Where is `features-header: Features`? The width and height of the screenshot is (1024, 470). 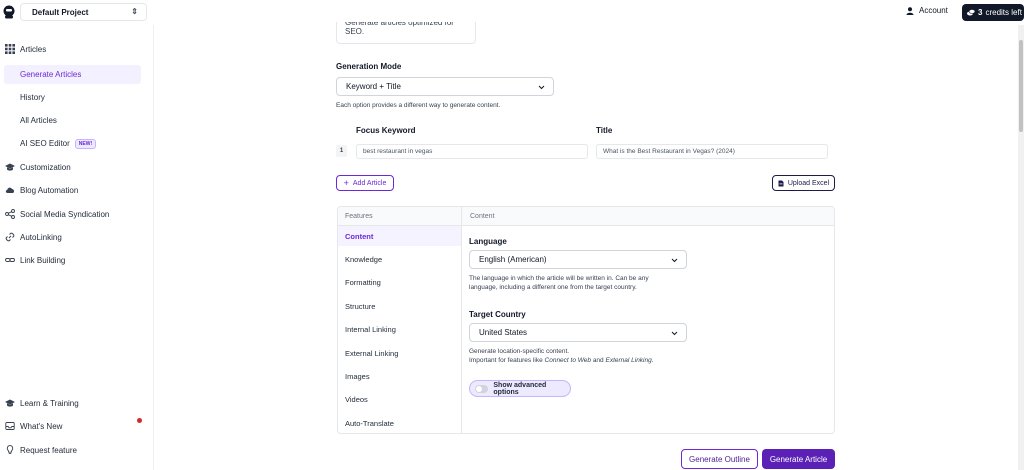 features-header: Features is located at coordinates (400, 216).